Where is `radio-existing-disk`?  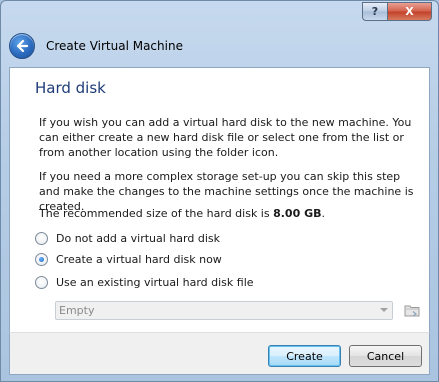 radio-existing-disk is located at coordinates (41, 282).